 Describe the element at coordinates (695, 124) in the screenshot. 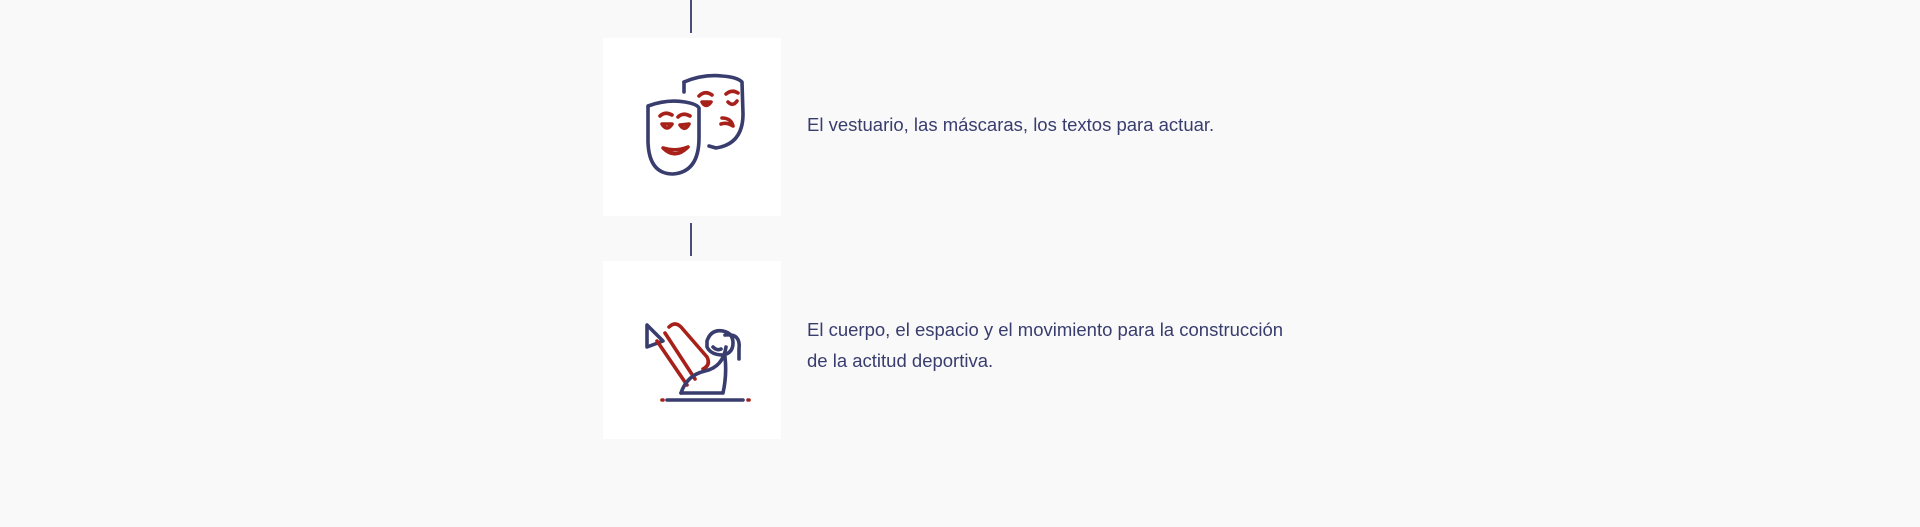

I see `theater-masks-icon` at that location.